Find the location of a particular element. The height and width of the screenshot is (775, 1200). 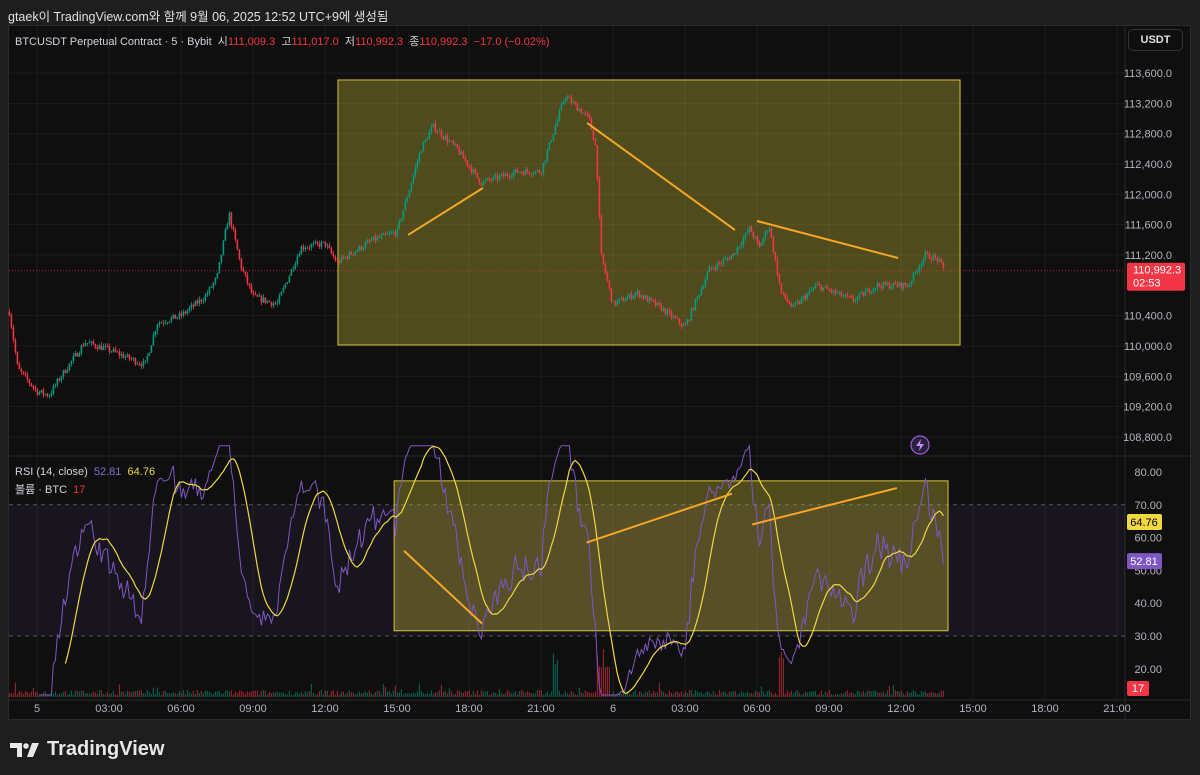

volume-tag-value: 17 is located at coordinates (1138, 689).